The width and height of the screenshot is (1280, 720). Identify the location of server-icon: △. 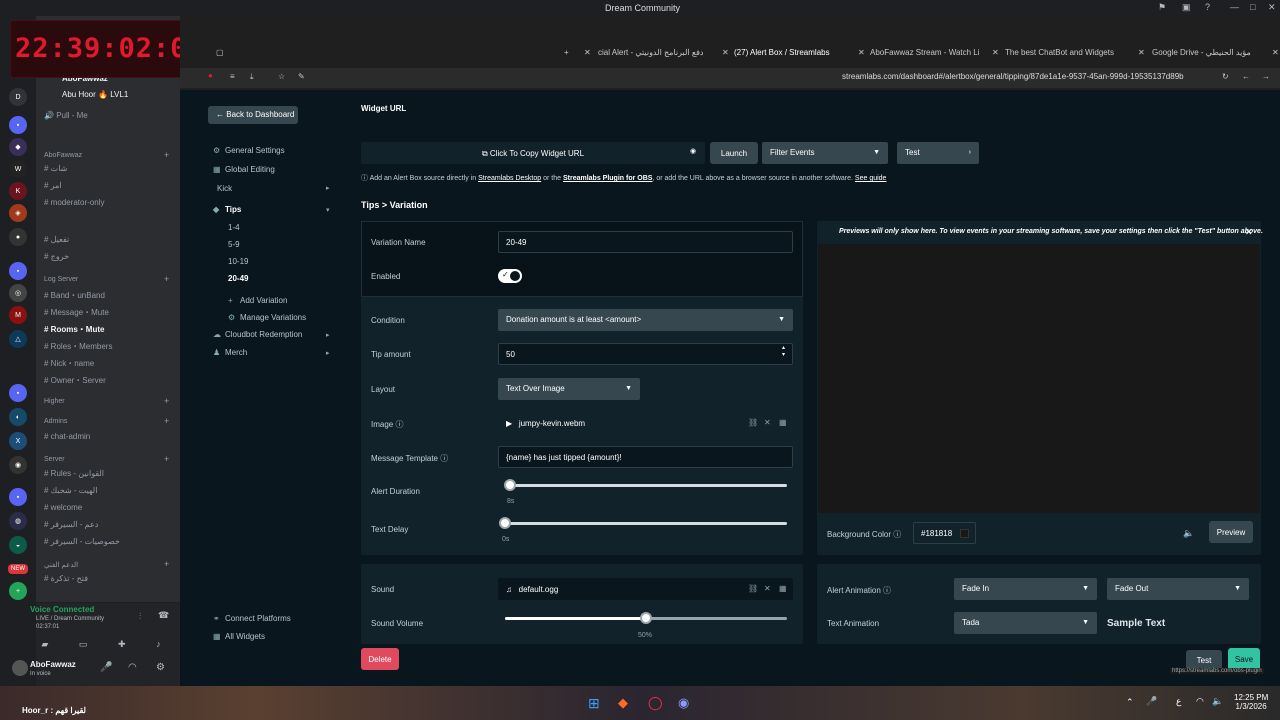
(18, 339).